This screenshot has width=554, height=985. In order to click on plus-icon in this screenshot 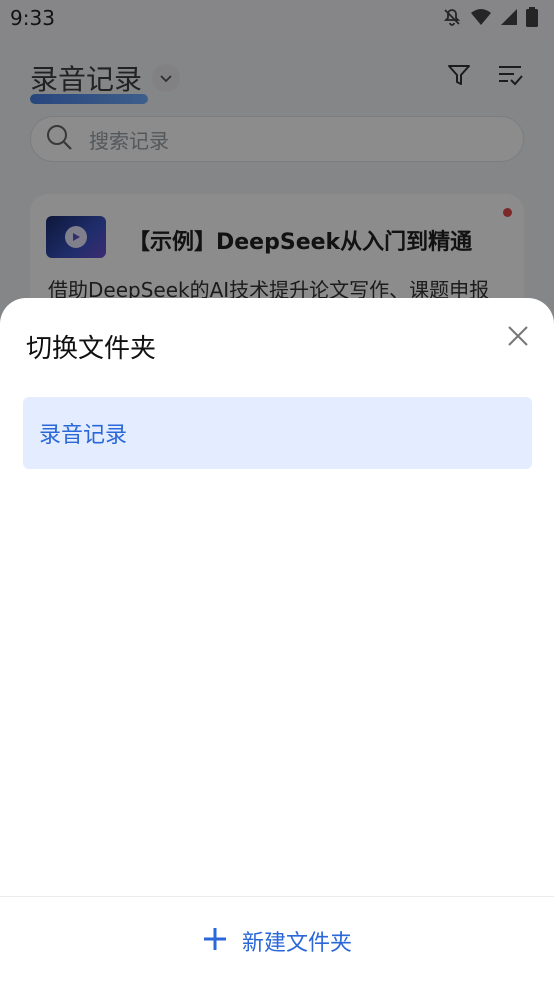, I will do `click(215, 941)`.